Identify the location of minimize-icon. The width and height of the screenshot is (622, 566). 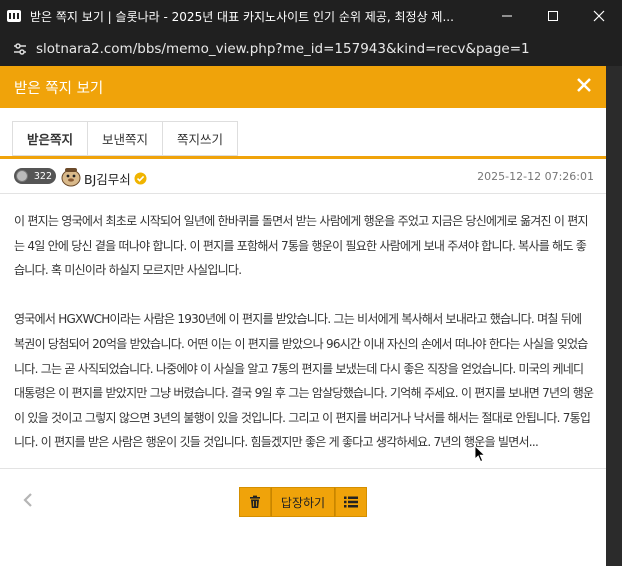
(507, 16).